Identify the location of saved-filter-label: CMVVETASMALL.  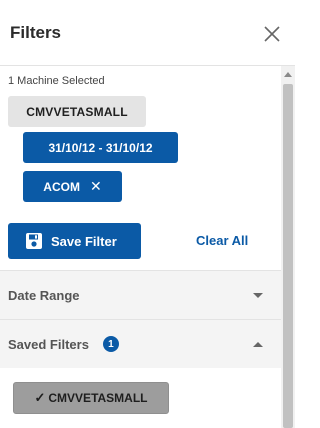
(98, 398).